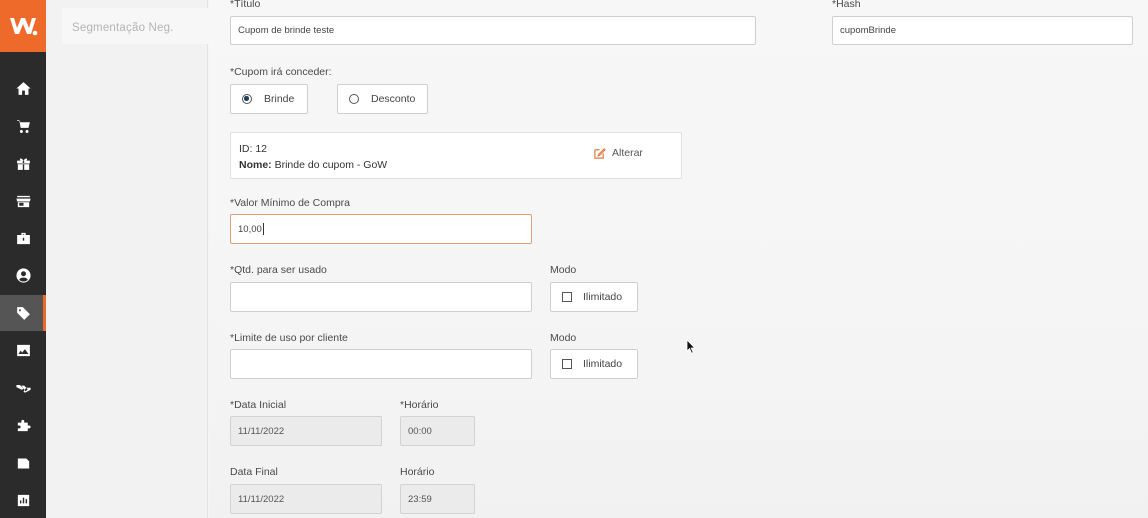 Image resolution: width=1148 pixels, height=518 pixels. What do you see at coordinates (600, 153) in the screenshot?
I see `edit-icon` at bounding box center [600, 153].